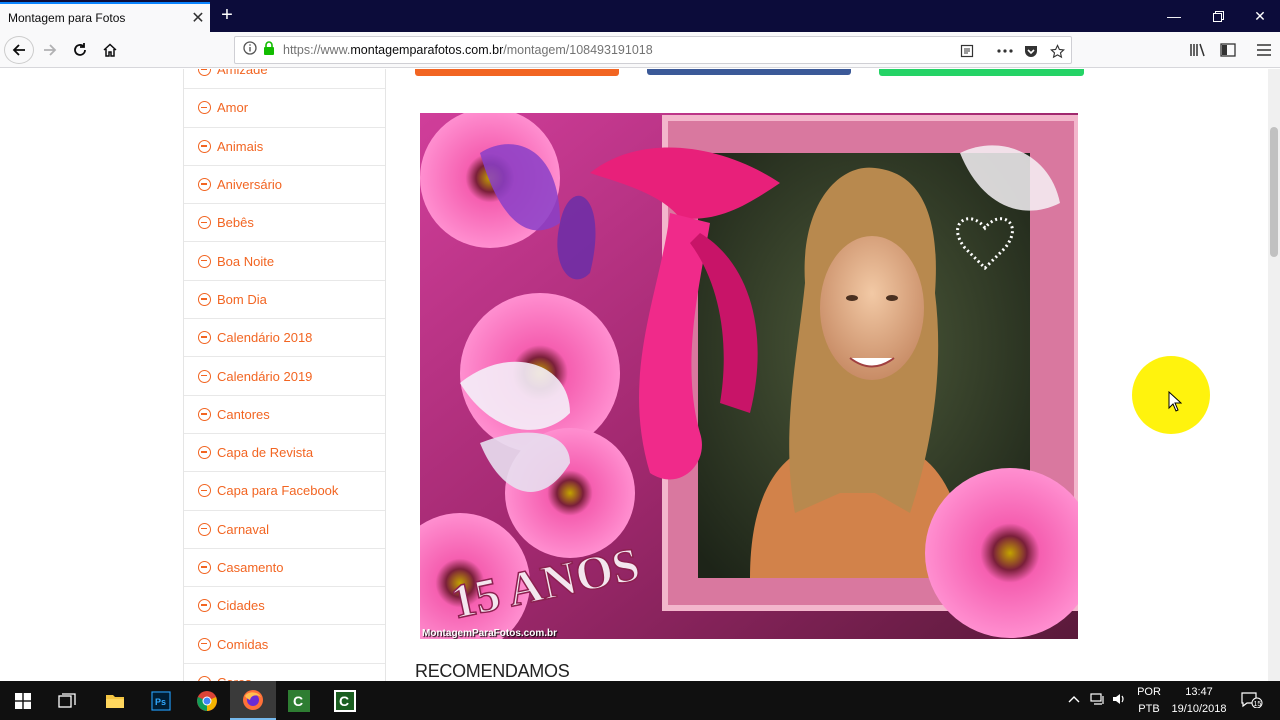  What do you see at coordinates (67, 18) in the screenshot?
I see `tab-title: Montagem para Fotos` at bounding box center [67, 18].